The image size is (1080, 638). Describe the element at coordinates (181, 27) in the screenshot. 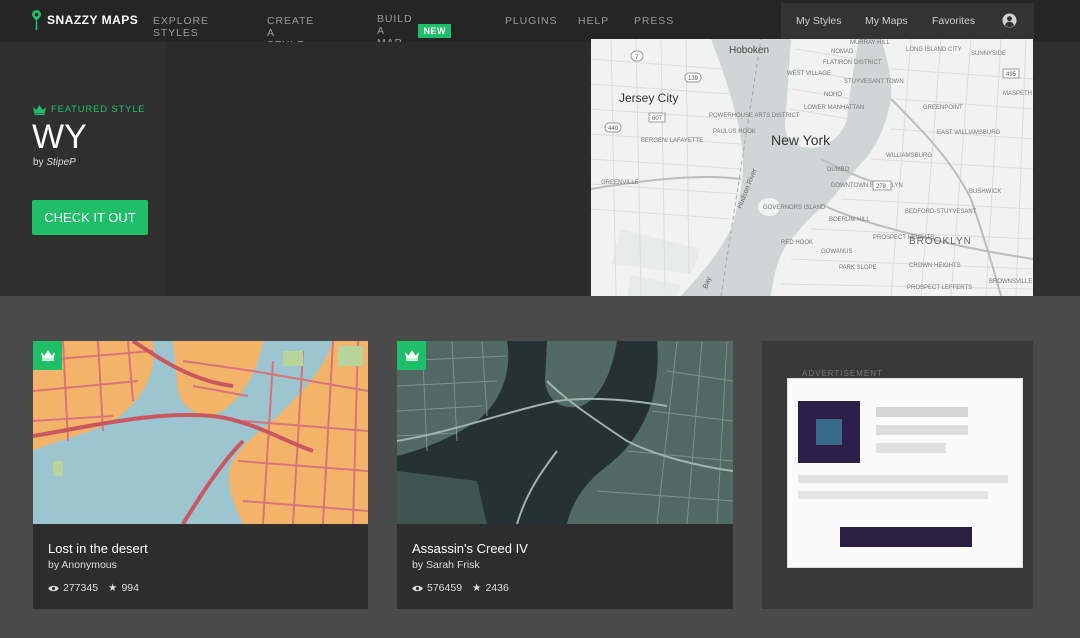

I see `nav-explore-styles: EXPLORE STYLES` at that location.